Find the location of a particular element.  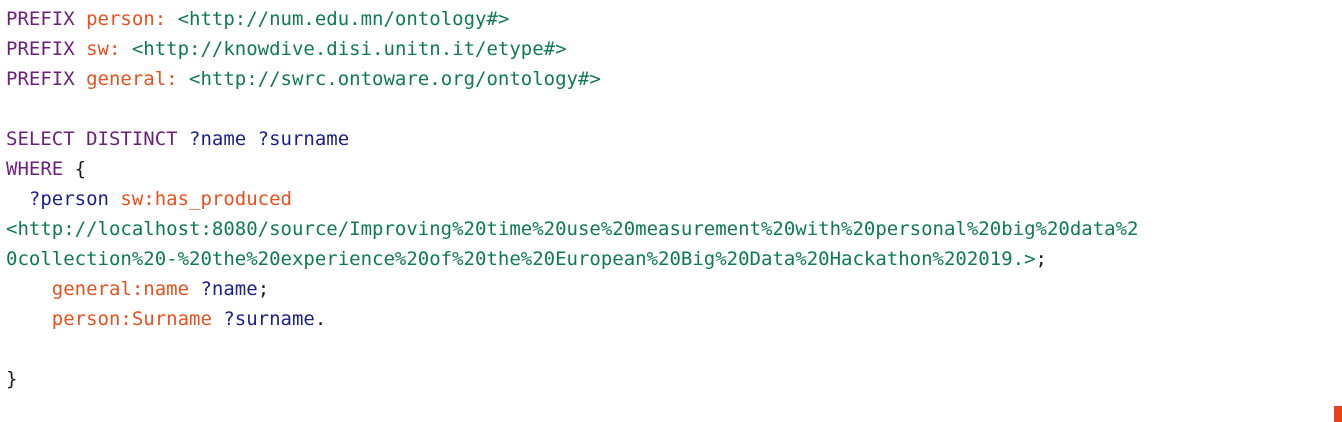

code-token: person: is located at coordinates (132, 19).